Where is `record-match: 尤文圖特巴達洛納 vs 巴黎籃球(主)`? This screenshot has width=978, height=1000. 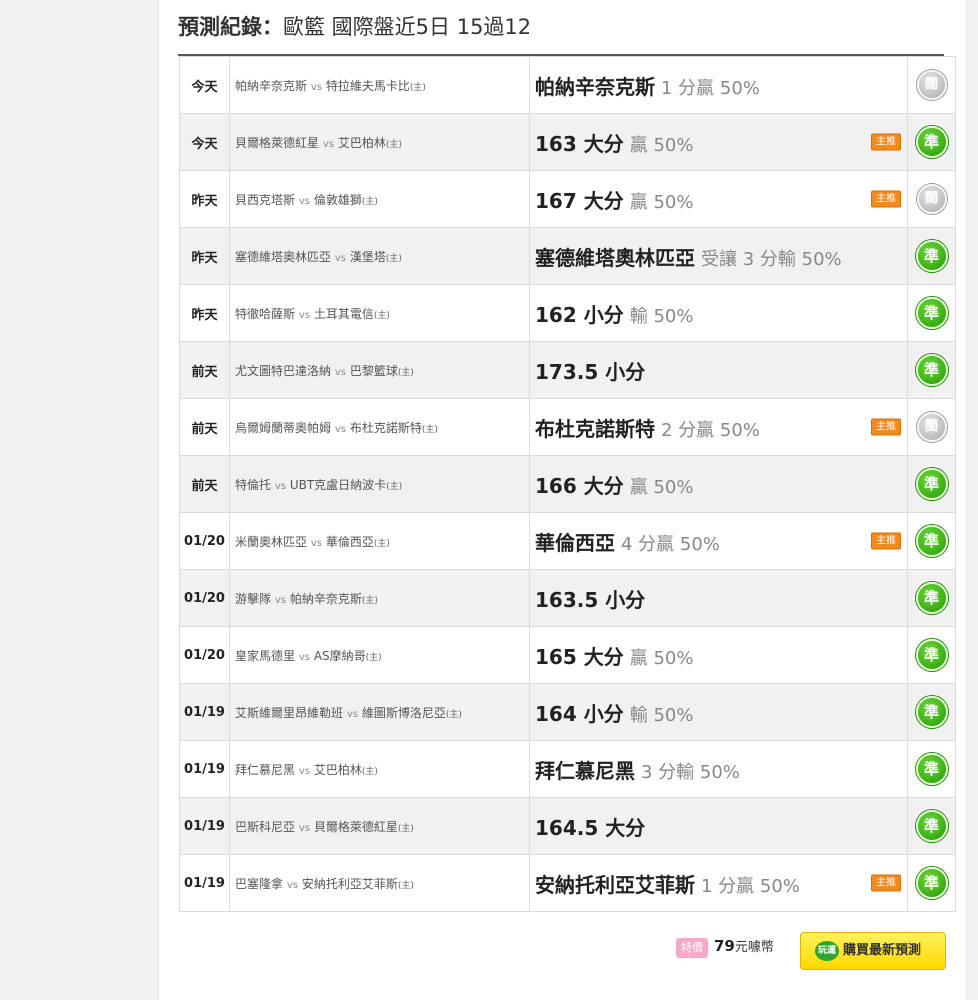 record-match: 尤文圖特巴達洛納 vs 巴黎籃球(主) is located at coordinates (379, 370).